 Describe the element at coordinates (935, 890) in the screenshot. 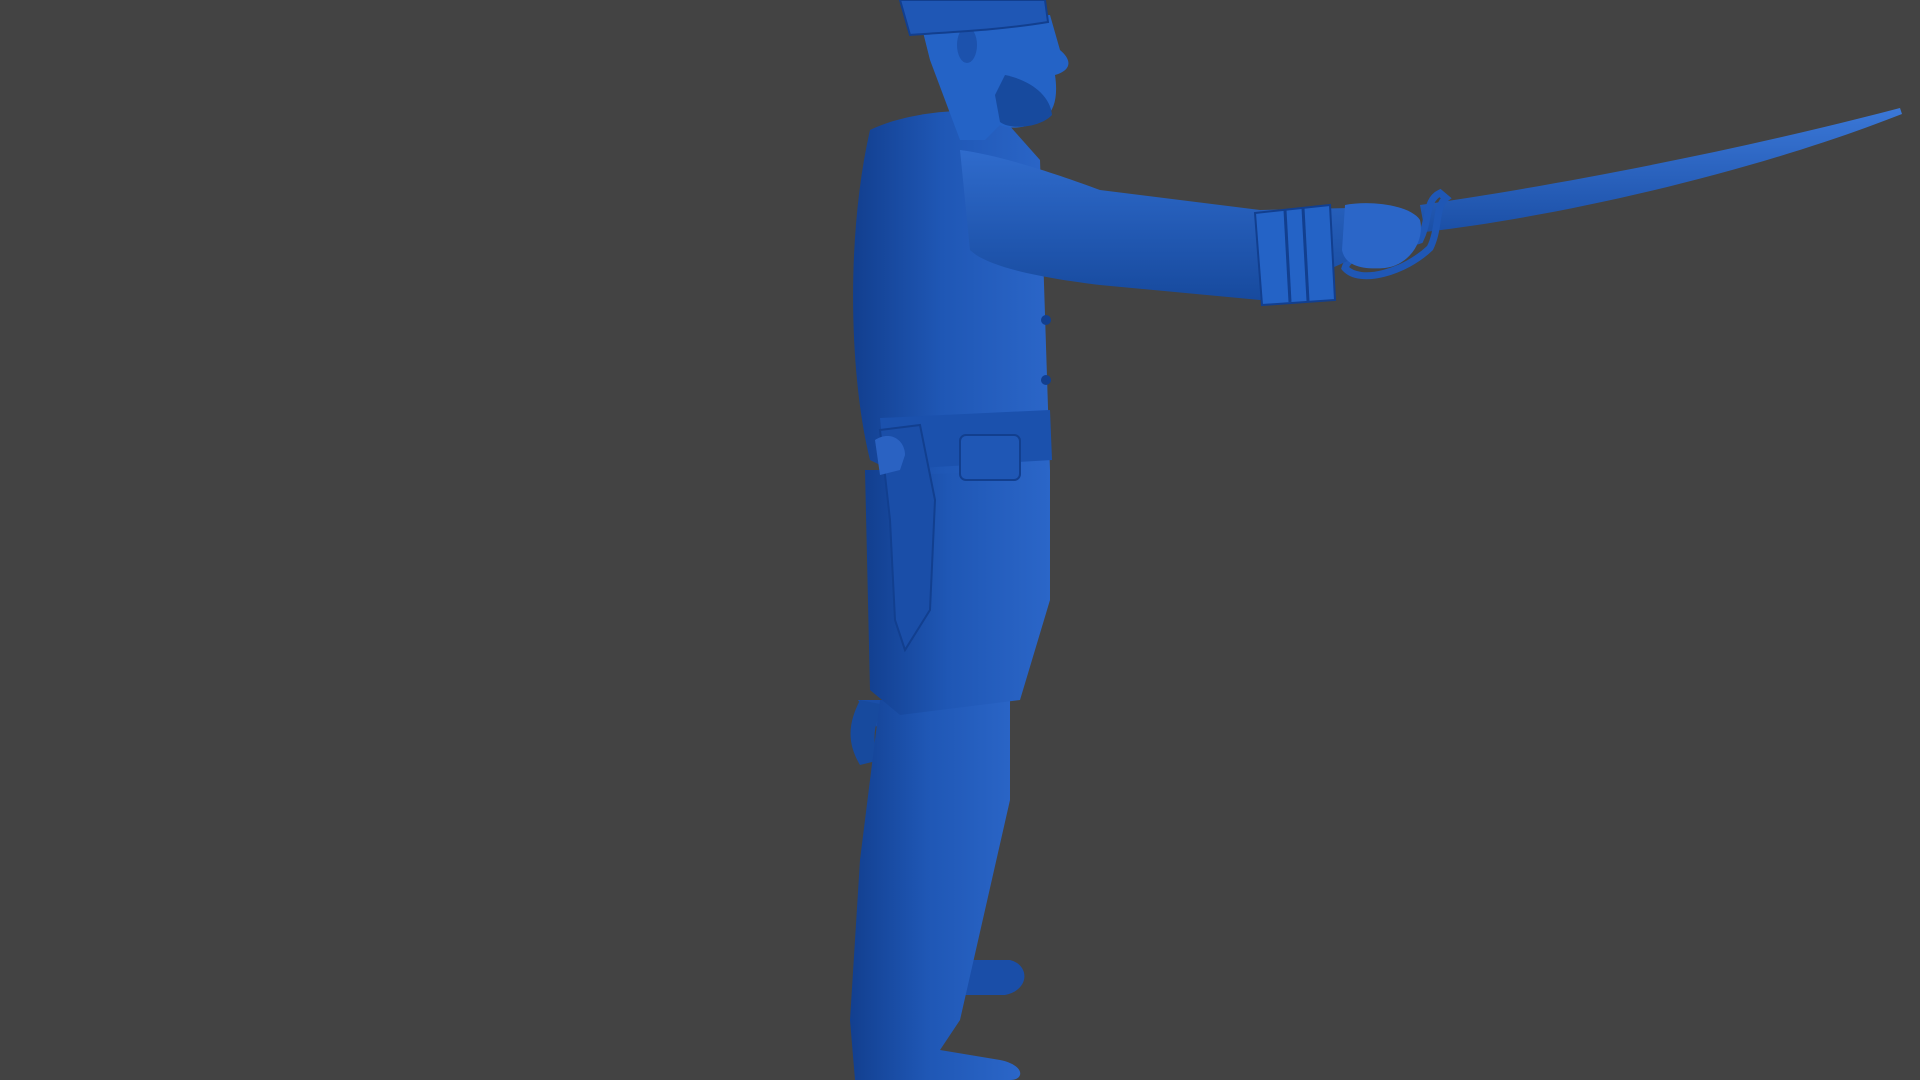

I see `front-leg` at that location.